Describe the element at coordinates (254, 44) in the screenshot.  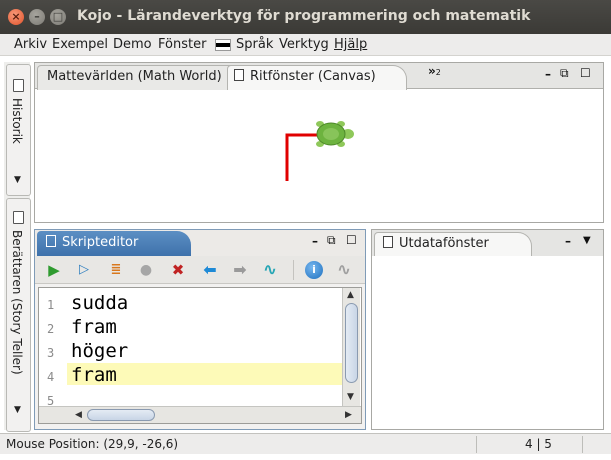
I see `menu-sprak: Språk` at that location.